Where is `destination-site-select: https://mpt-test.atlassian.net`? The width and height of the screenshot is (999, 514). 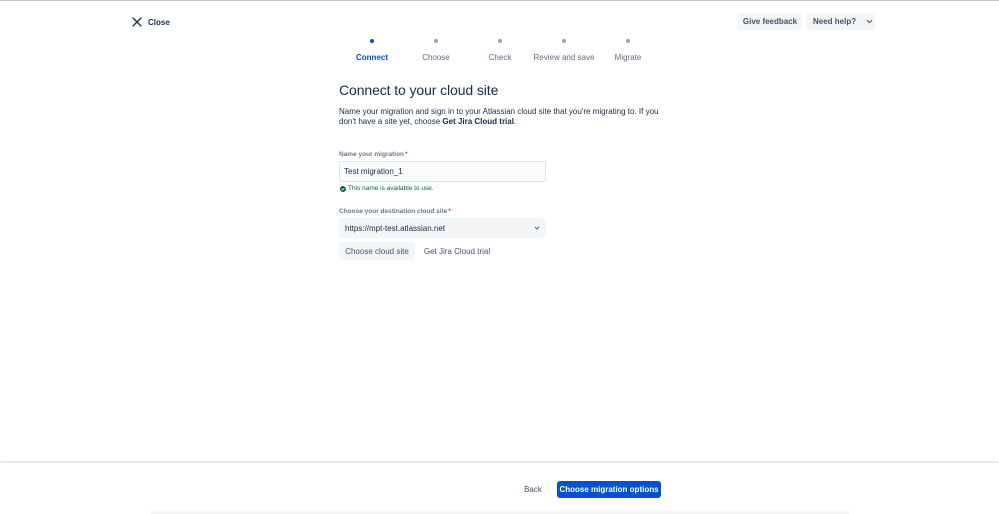
destination-site-select: https://mpt-test.atlassian.net is located at coordinates (442, 228).